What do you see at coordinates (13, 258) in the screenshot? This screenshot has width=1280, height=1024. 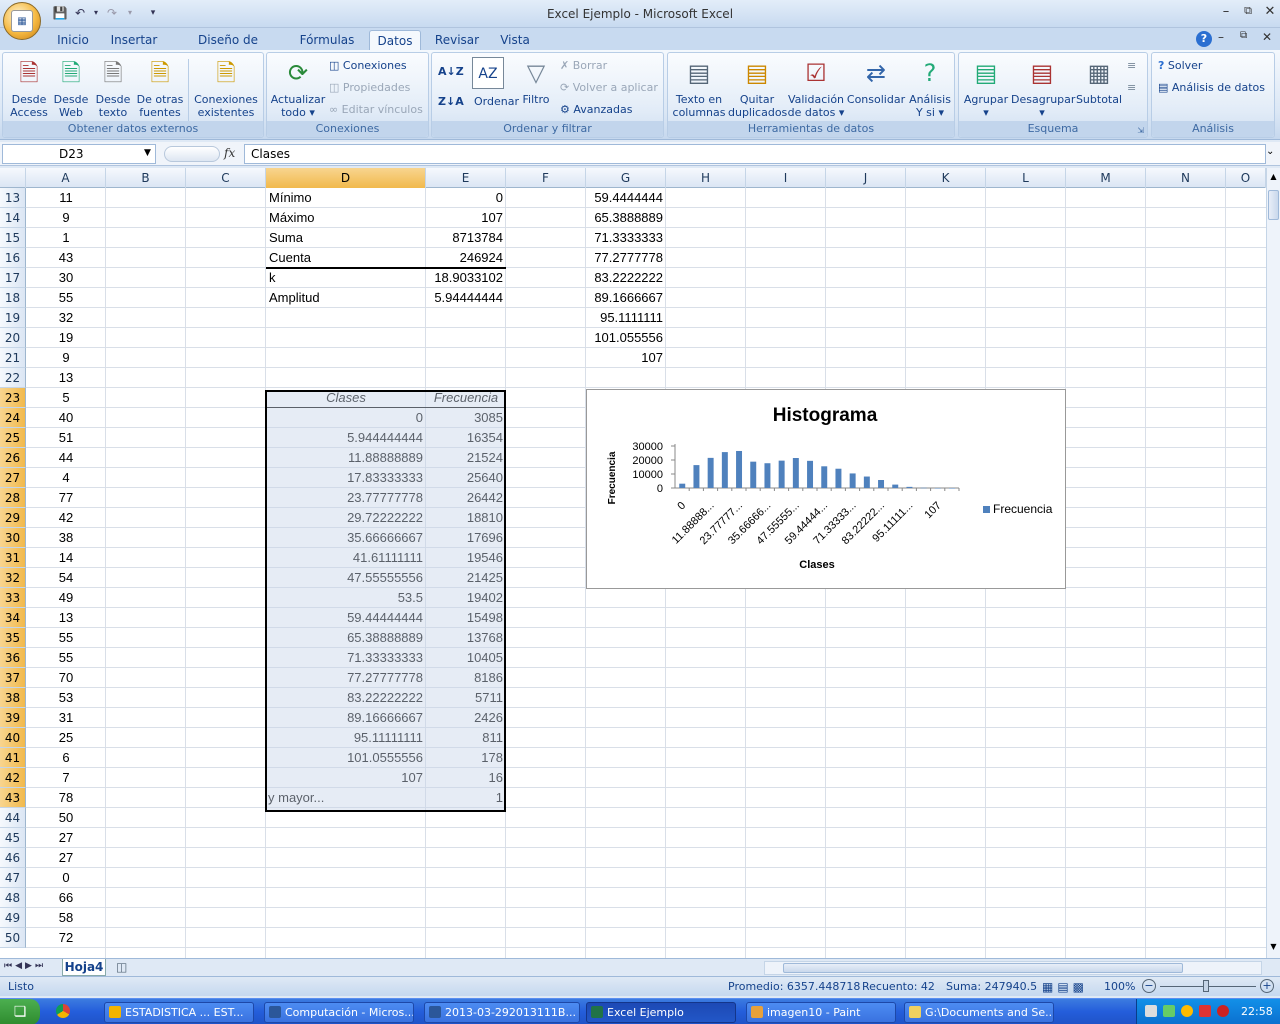 I see `row-header-16: 16` at bounding box center [13, 258].